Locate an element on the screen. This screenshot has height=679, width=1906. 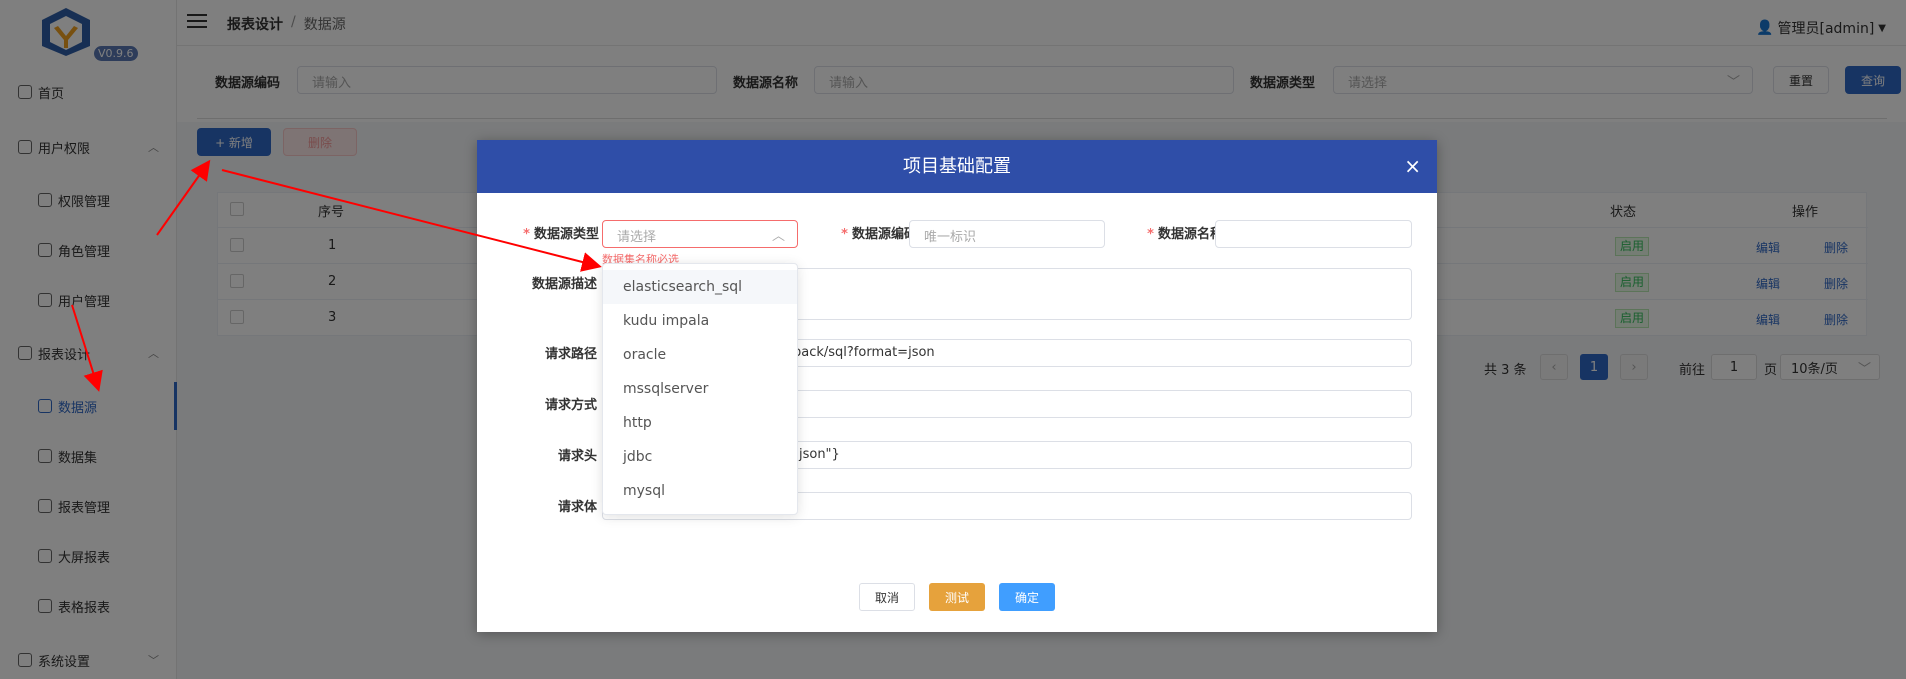
test-button: 测试 is located at coordinates (957, 597).